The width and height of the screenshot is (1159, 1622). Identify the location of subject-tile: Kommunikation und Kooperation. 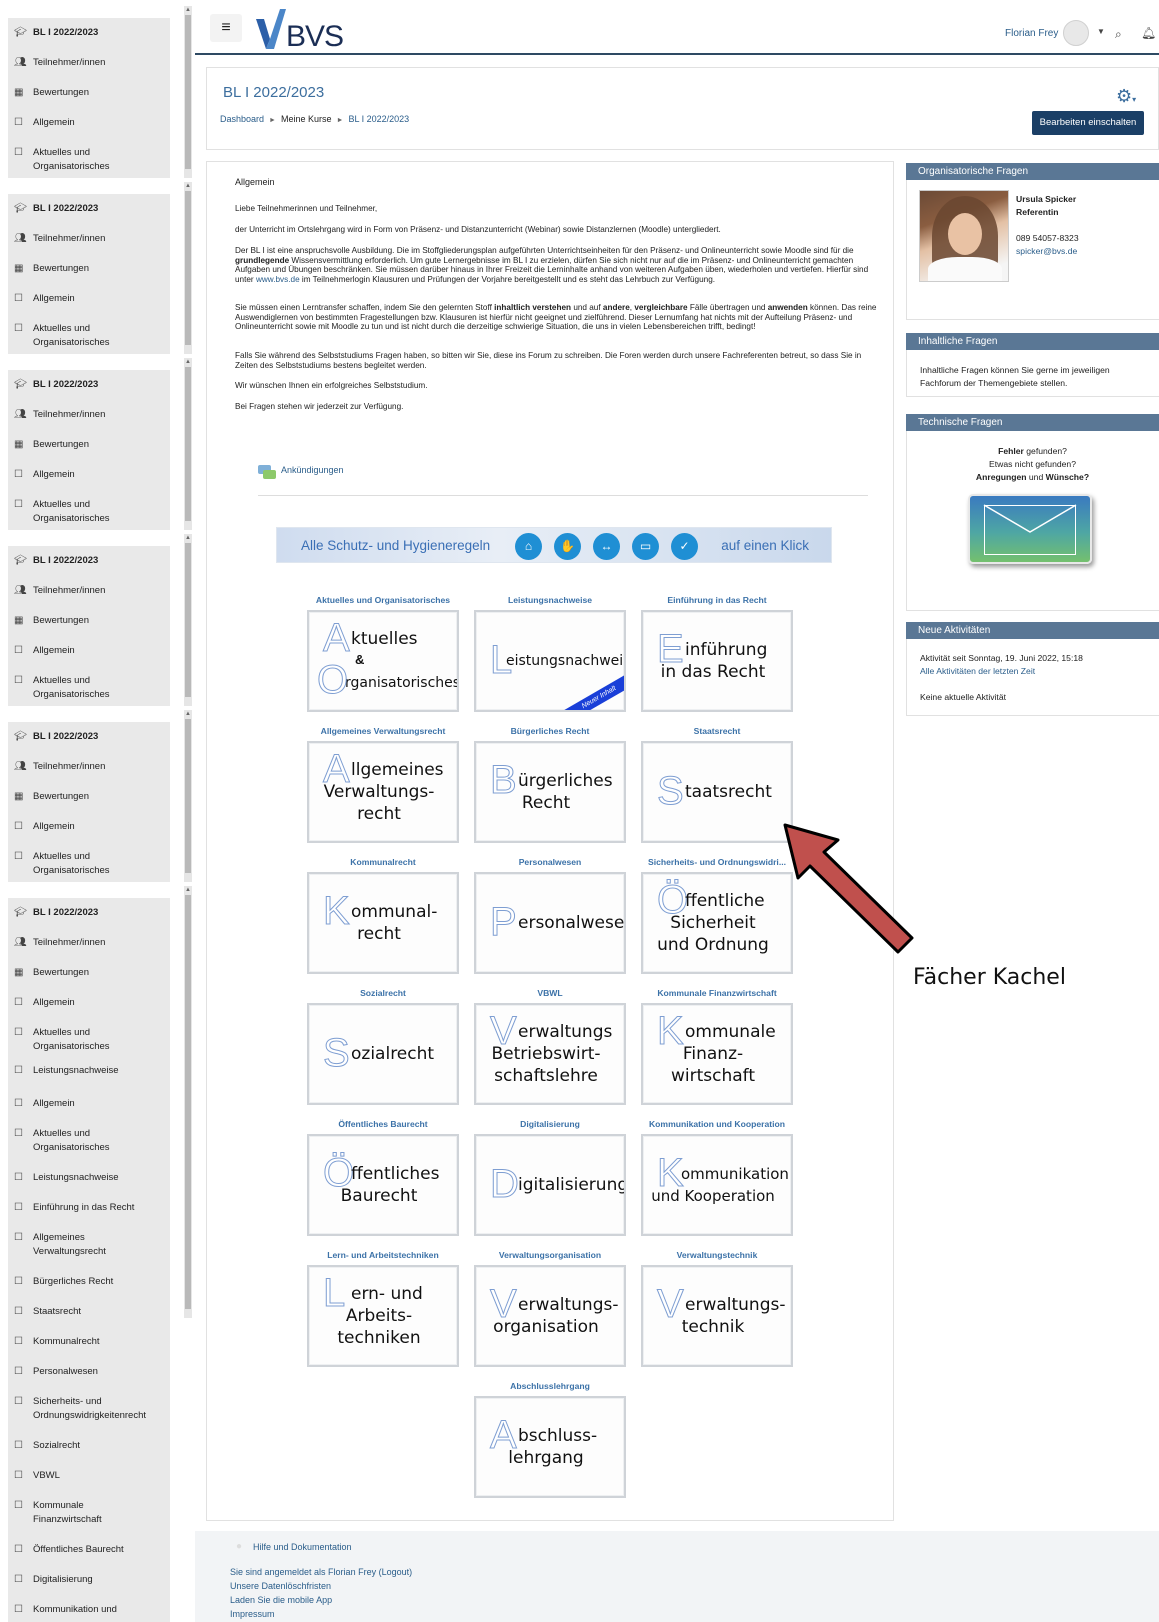
(717, 1185).